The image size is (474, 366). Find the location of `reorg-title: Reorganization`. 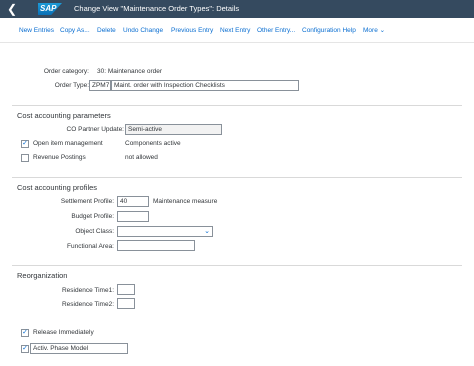

reorg-title: Reorganization is located at coordinates (42, 275).